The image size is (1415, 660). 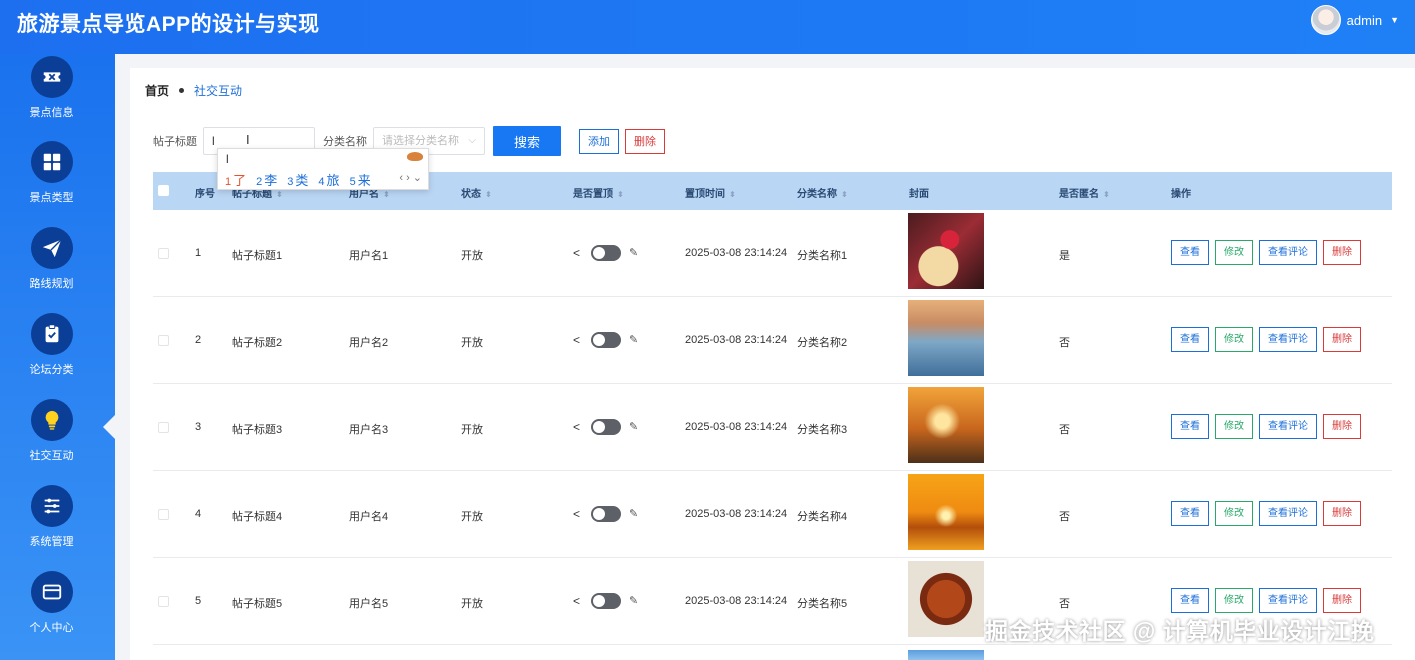 I want to click on col-cover: 封面, so click(x=919, y=194).